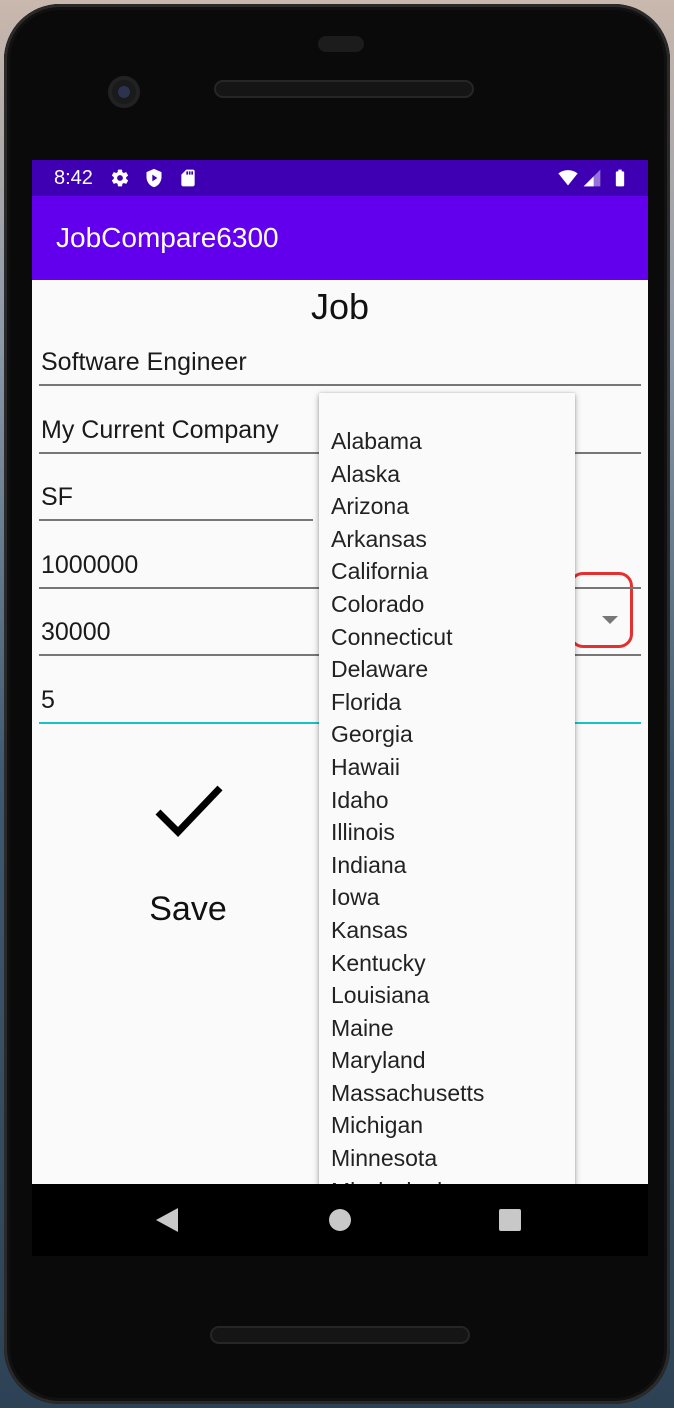  I want to click on save-button: Save, so click(188, 870).